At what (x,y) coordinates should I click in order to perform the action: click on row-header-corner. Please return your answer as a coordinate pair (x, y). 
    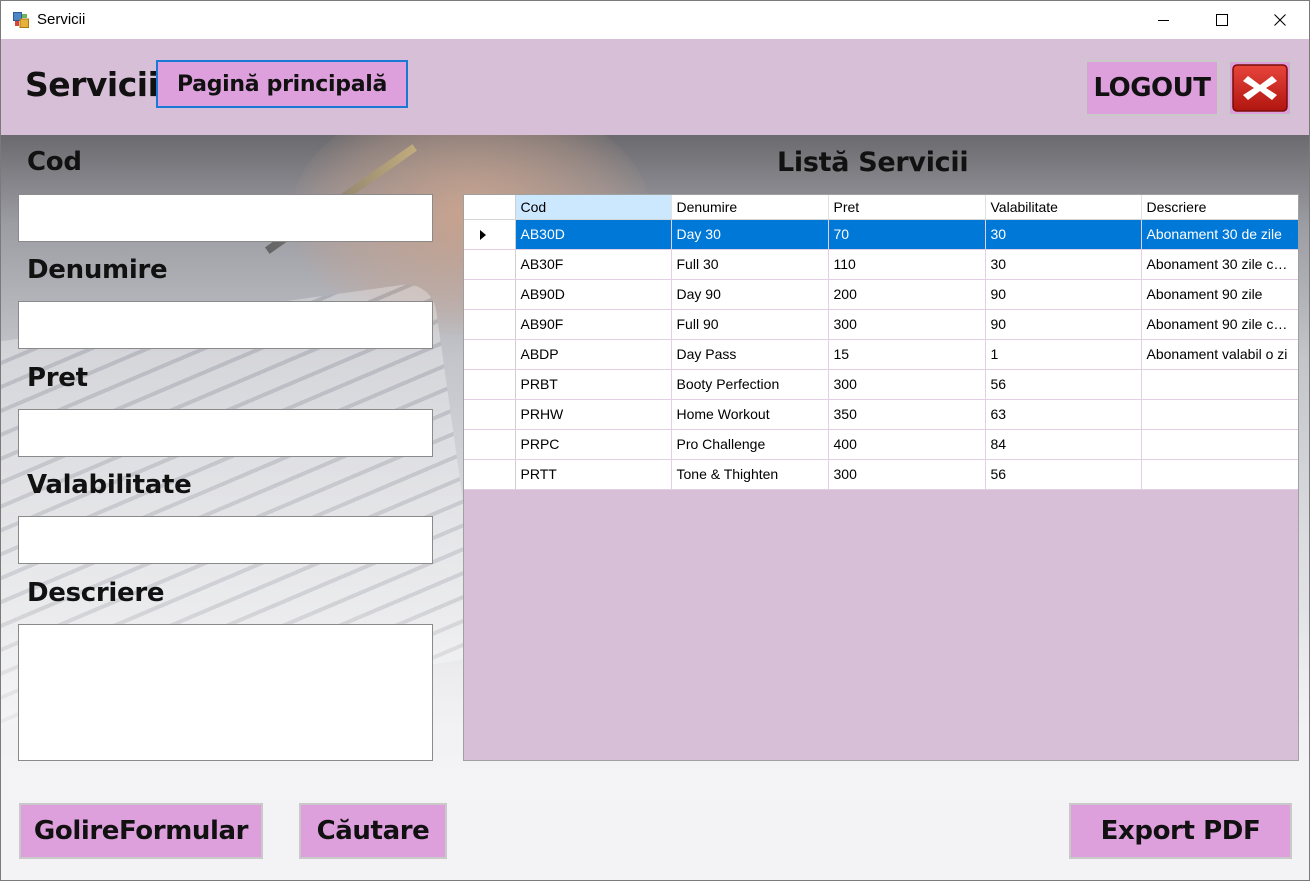
    Looking at the image, I should click on (490, 207).